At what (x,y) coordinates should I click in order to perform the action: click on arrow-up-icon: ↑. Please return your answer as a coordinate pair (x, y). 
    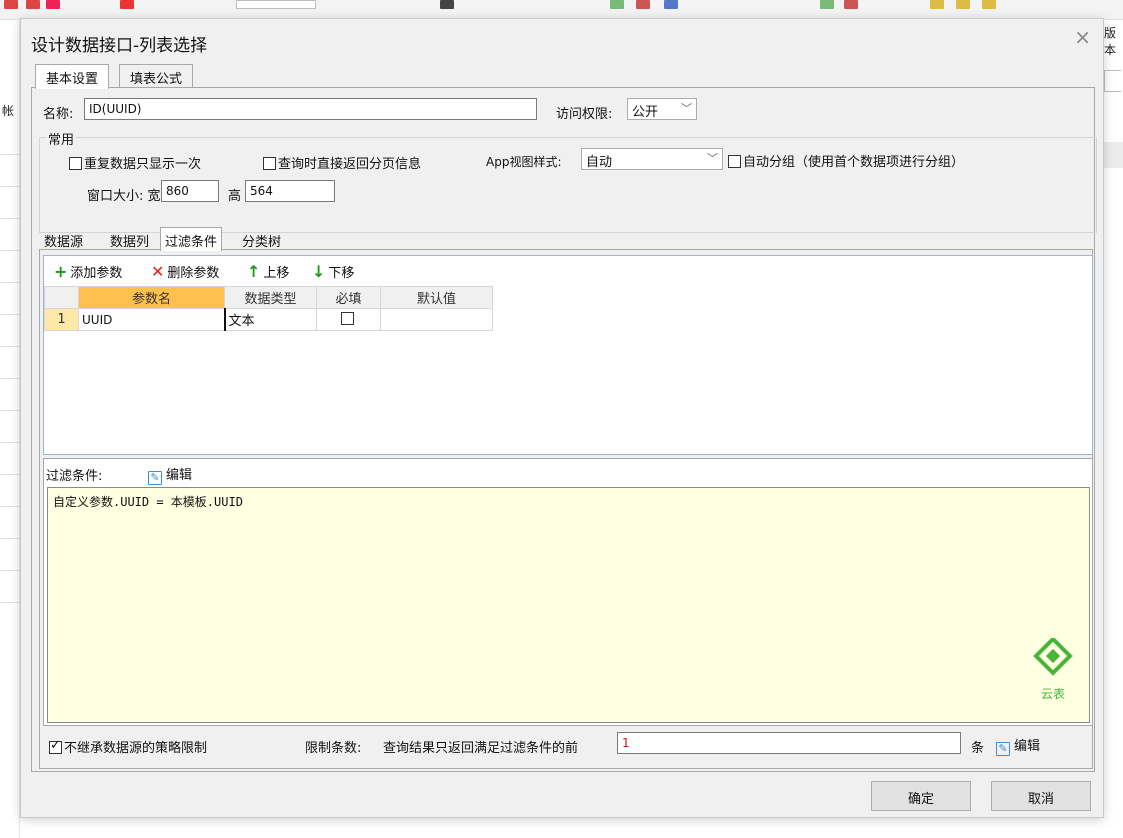
    Looking at the image, I should click on (254, 271).